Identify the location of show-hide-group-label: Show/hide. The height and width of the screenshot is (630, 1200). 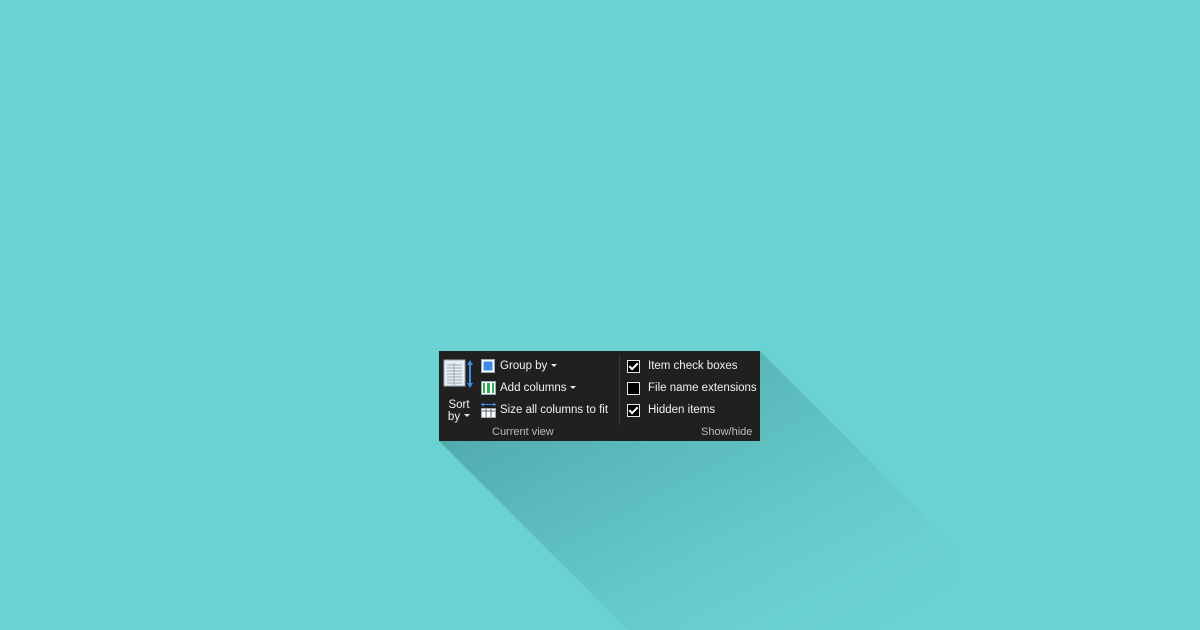
(727, 432).